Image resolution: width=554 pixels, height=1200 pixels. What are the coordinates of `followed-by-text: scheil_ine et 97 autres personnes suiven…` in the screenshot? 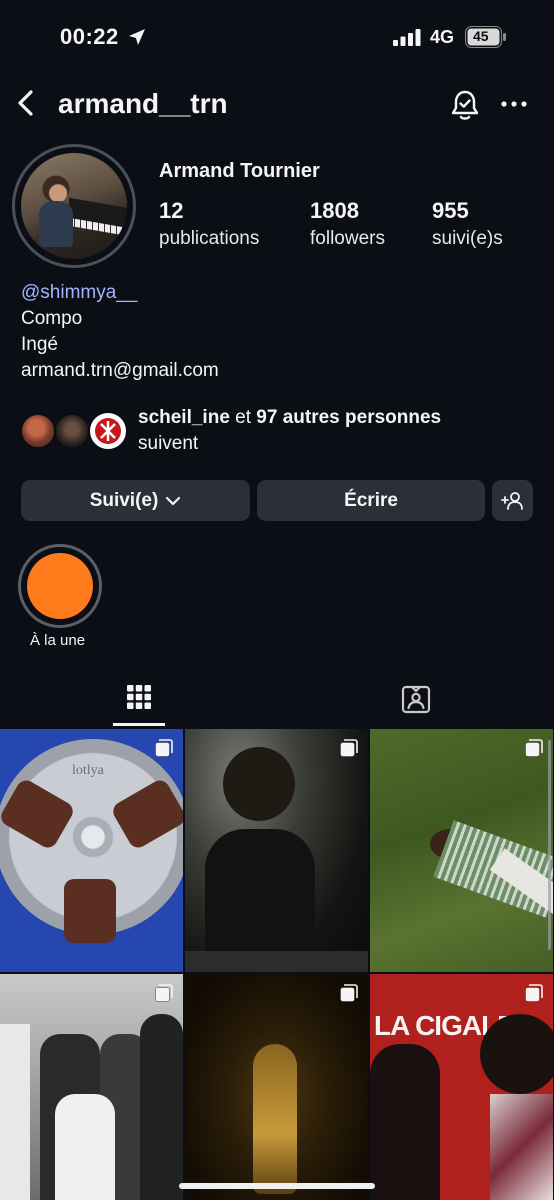 It's located at (289, 431).